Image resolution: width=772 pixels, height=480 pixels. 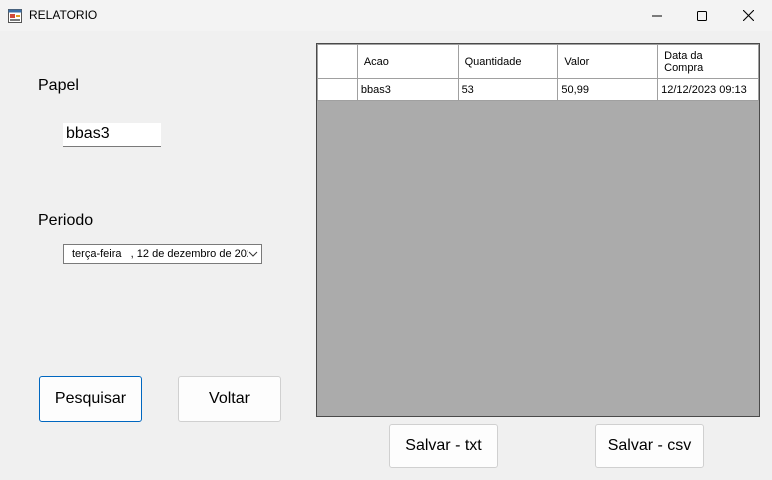 What do you see at coordinates (112, 135) in the screenshot?
I see `papel-input: bbas3` at bounding box center [112, 135].